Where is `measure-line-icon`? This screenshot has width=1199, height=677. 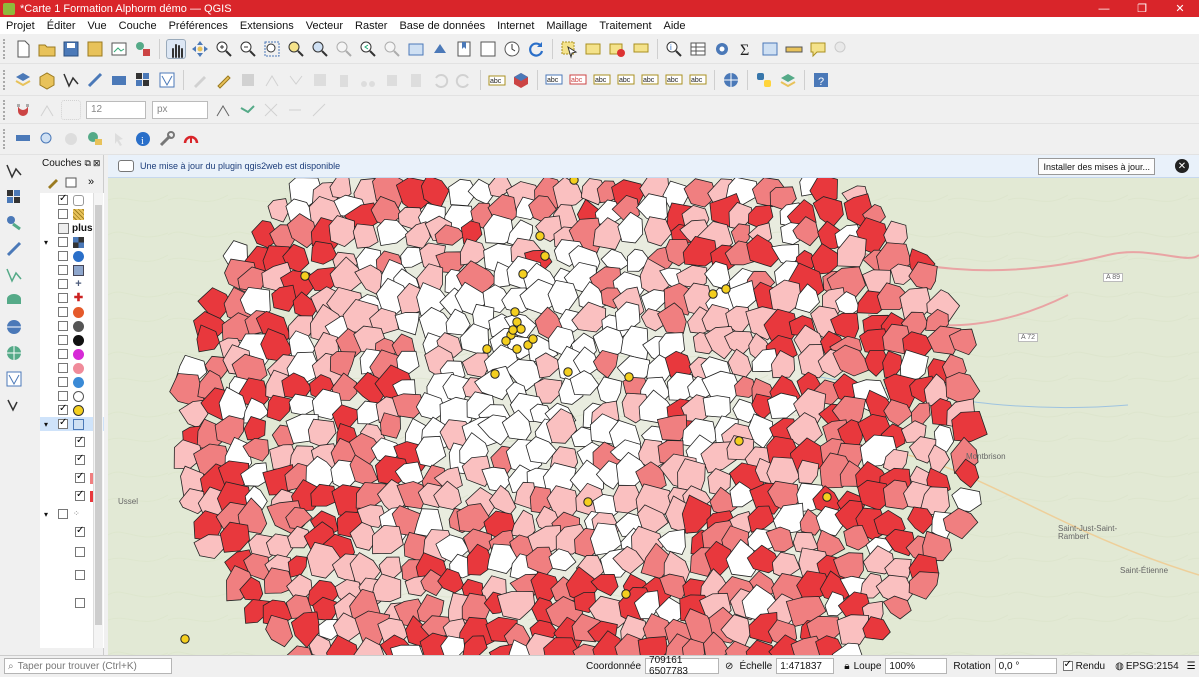
measure-line-icon is located at coordinates (794, 49).